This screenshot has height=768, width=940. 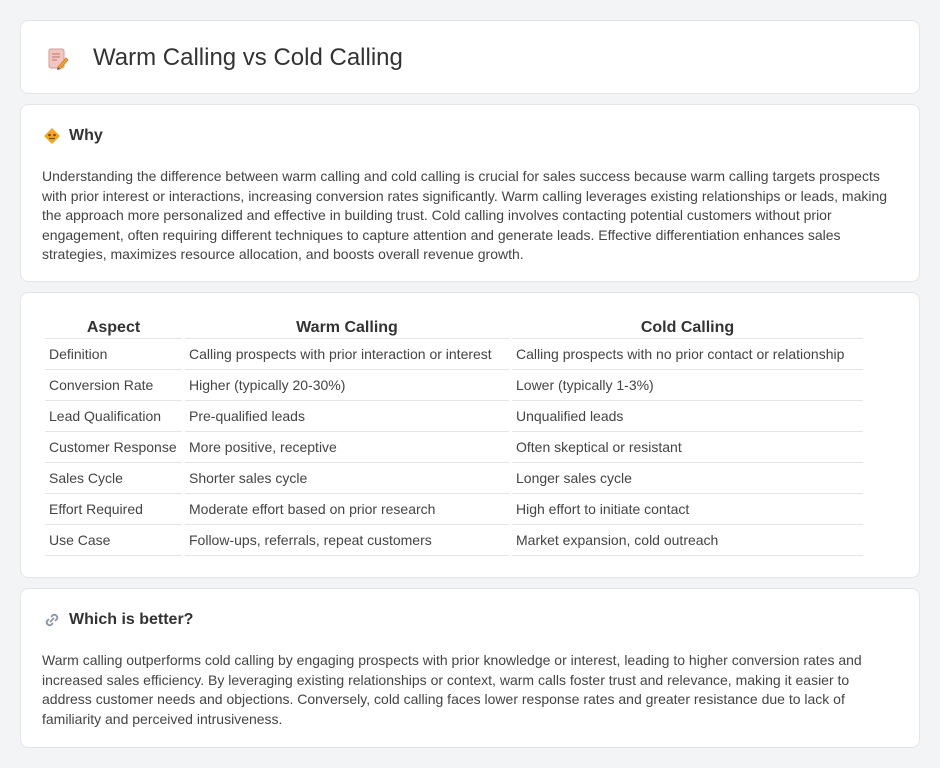 I want to click on better-heading: Which is better?, so click(x=131, y=619).